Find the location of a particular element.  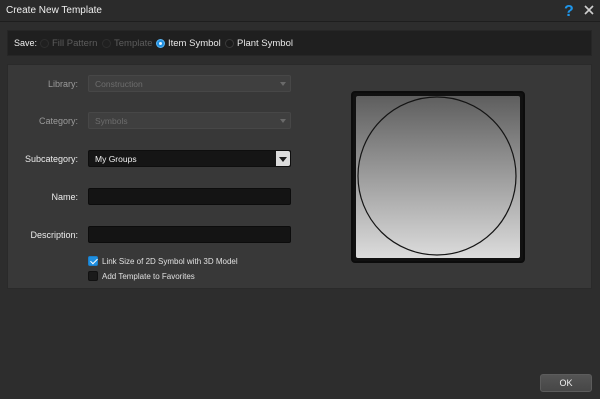

subcategory-label: Subcategory: is located at coordinates (51, 159).